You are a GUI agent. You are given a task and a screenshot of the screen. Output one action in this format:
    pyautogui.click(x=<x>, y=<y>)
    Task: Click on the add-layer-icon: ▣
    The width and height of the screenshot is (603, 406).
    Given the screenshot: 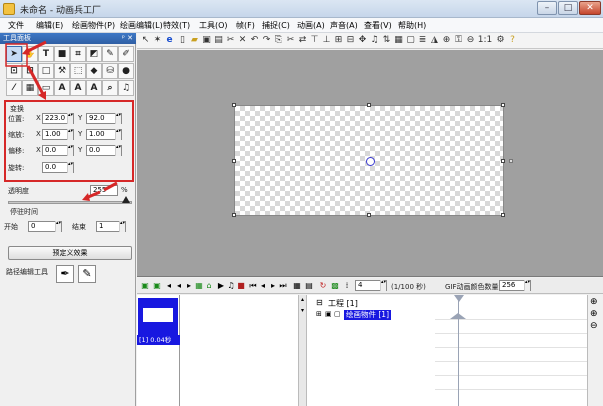 What is the action you would take?
    pyautogui.click(x=157, y=286)
    